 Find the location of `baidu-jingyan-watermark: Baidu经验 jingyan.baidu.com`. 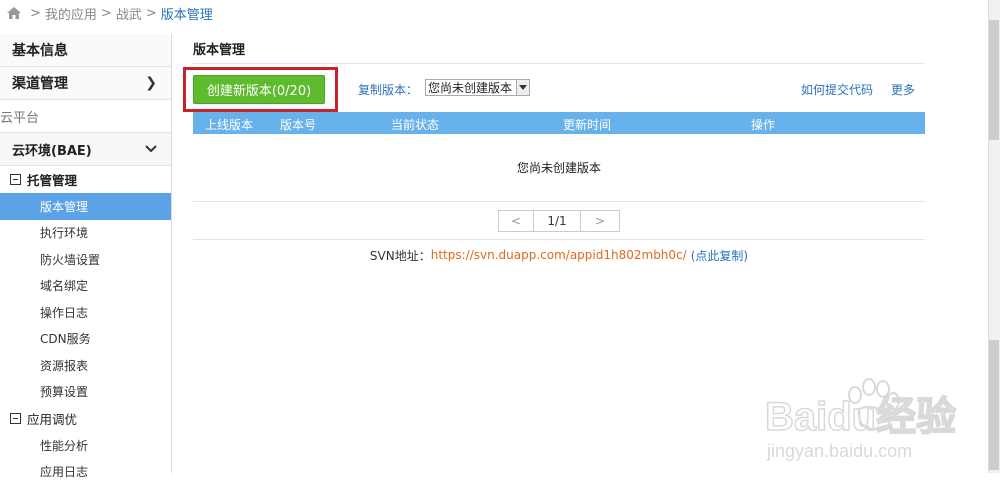

baidu-jingyan-watermark: Baidu经验 jingyan.baidu.com is located at coordinates (872, 420).